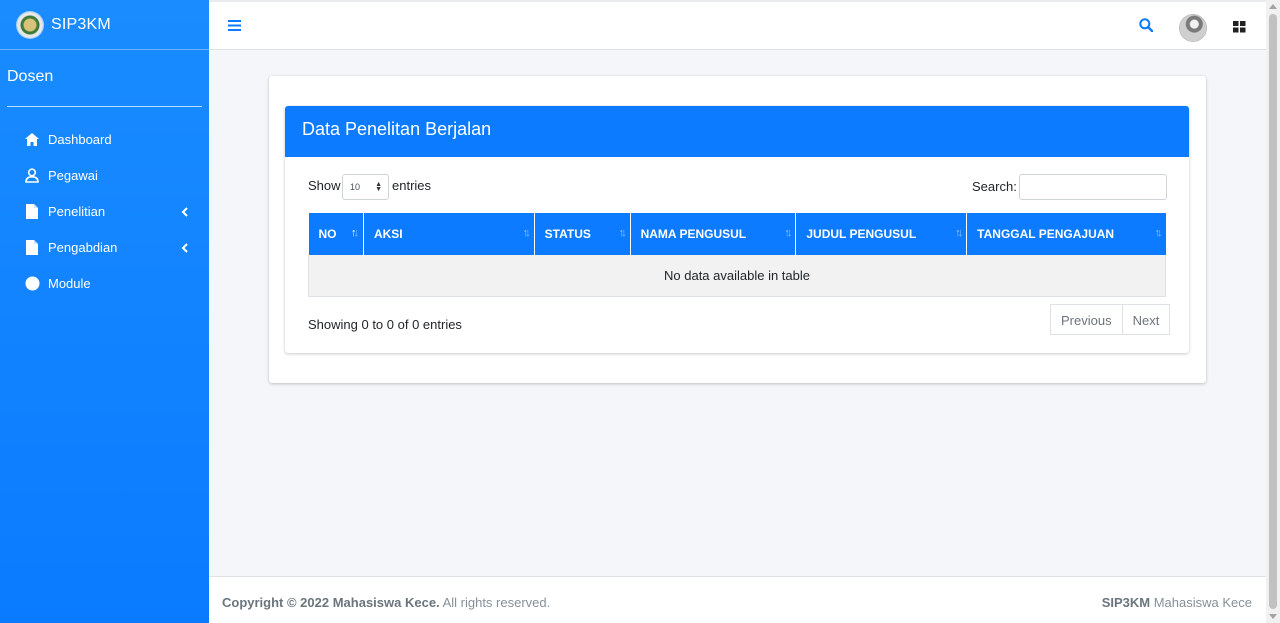  Describe the element at coordinates (81, 24) in the screenshot. I see `brand-title: SIP3KM` at that location.